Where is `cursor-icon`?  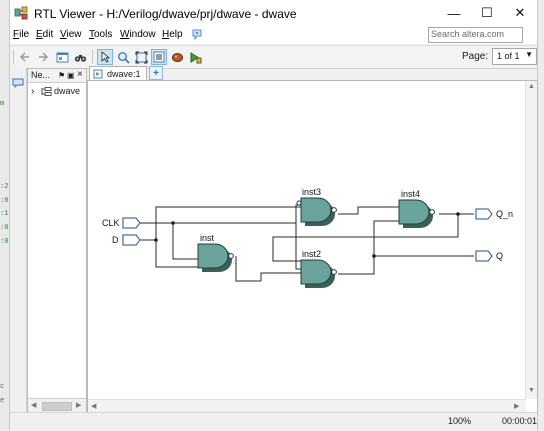 cursor-icon is located at coordinates (105, 57).